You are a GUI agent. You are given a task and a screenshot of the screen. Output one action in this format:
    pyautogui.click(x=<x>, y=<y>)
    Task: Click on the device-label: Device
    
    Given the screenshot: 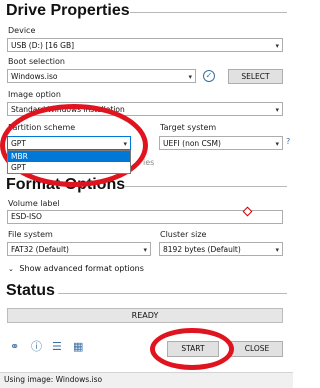 What is the action you would take?
    pyautogui.click(x=22, y=30)
    